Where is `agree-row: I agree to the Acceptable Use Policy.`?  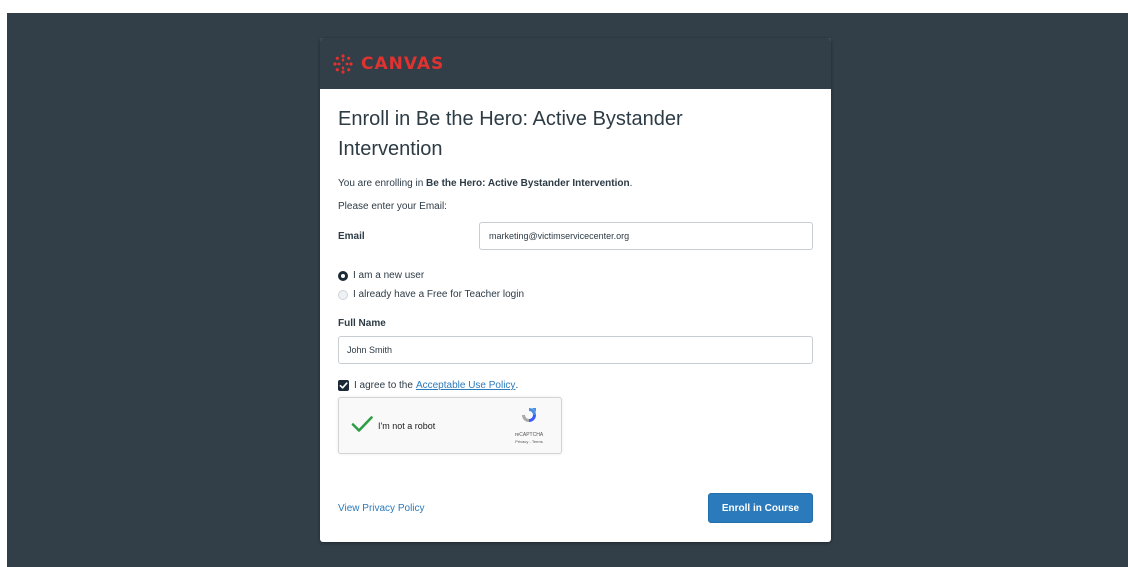 agree-row: I agree to the Acceptable Use Policy. is located at coordinates (575, 385).